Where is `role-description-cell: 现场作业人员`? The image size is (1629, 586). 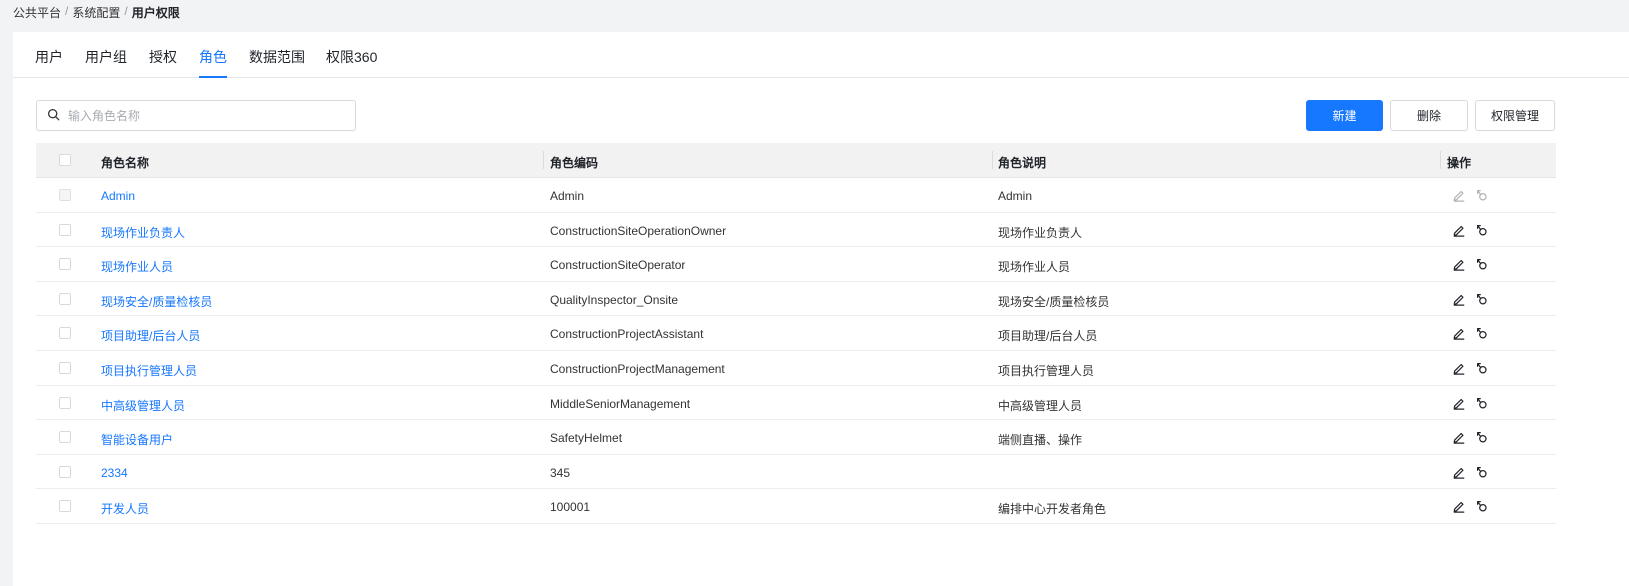
role-description-cell: 现场作业人员 is located at coordinates (1034, 267).